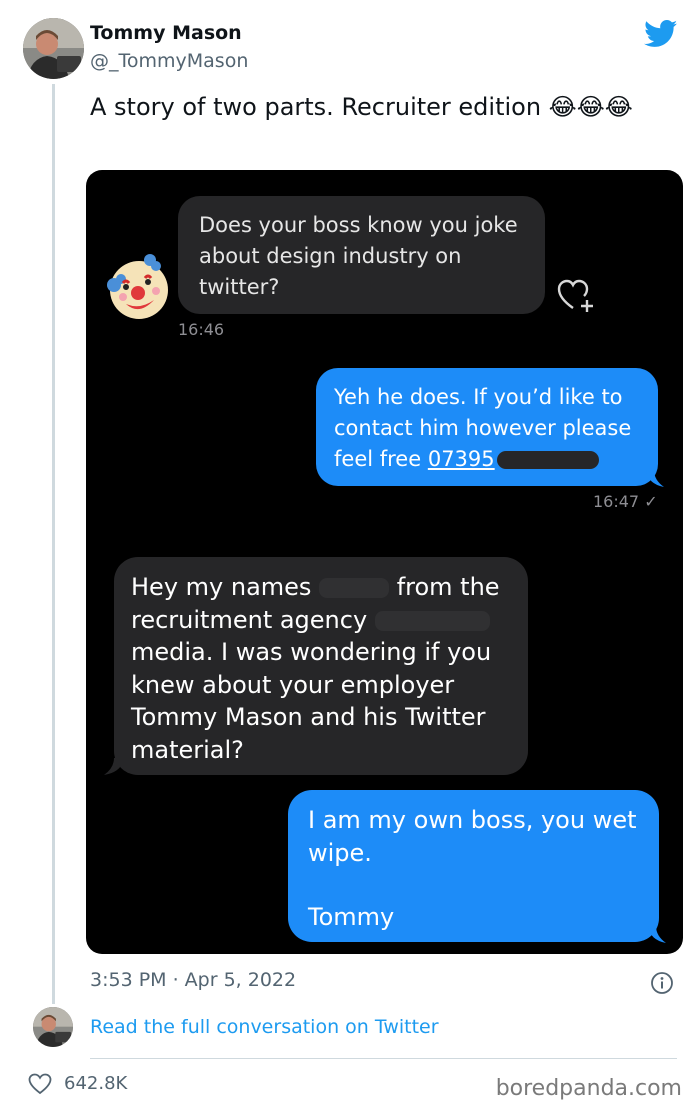  Describe the element at coordinates (662, 983) in the screenshot. I see `info-icon` at that location.